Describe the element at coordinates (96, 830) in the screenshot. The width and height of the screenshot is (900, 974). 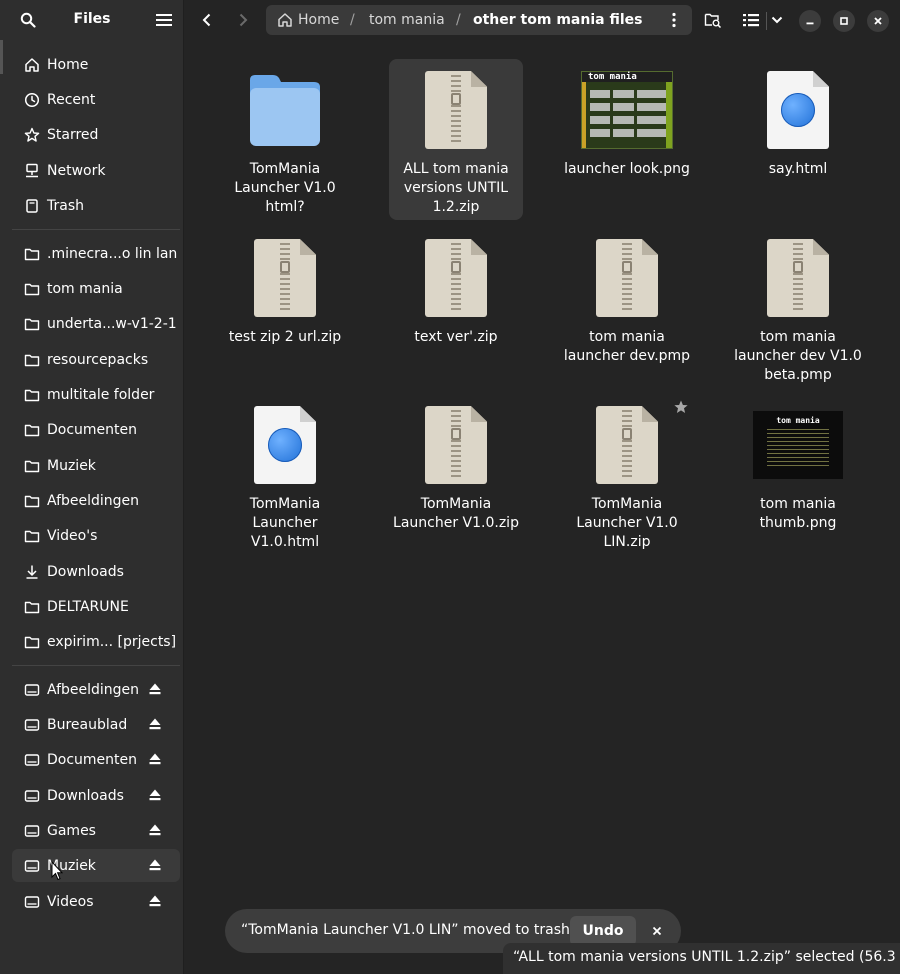
I see `sidebar-item-drive: Games` at that location.